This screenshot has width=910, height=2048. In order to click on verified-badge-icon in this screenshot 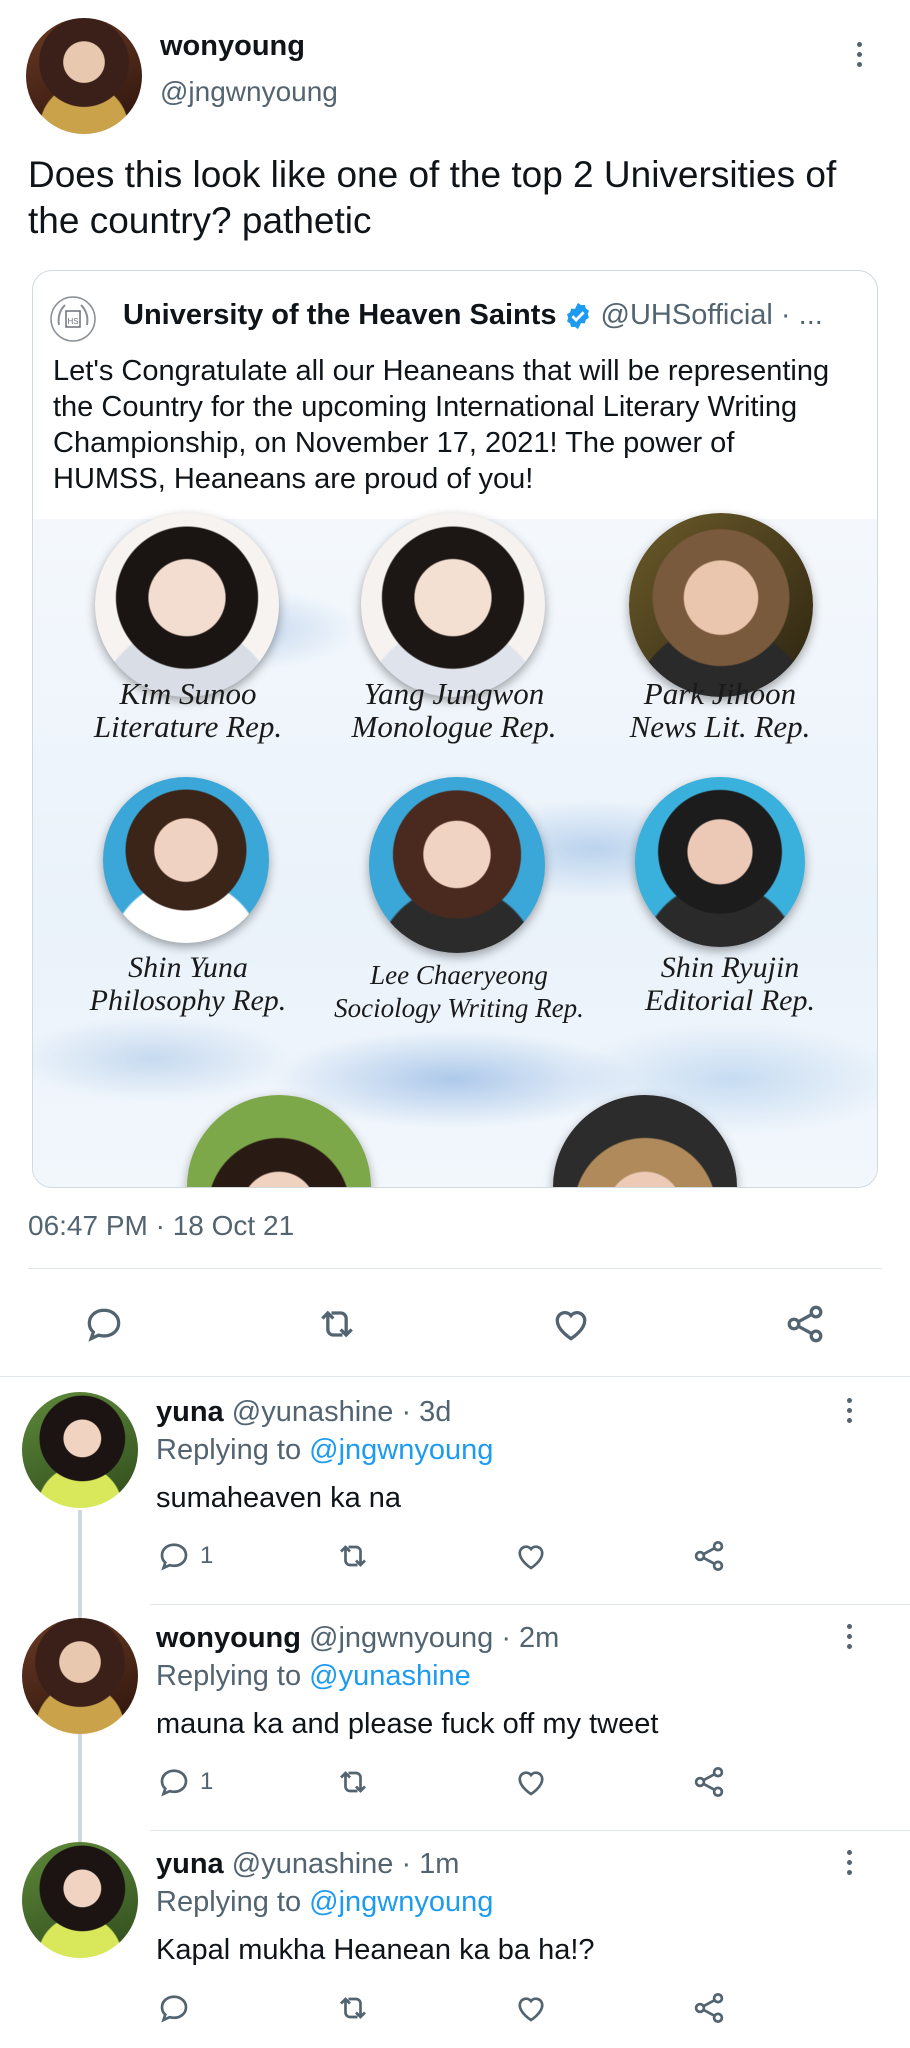, I will do `click(578, 316)`.